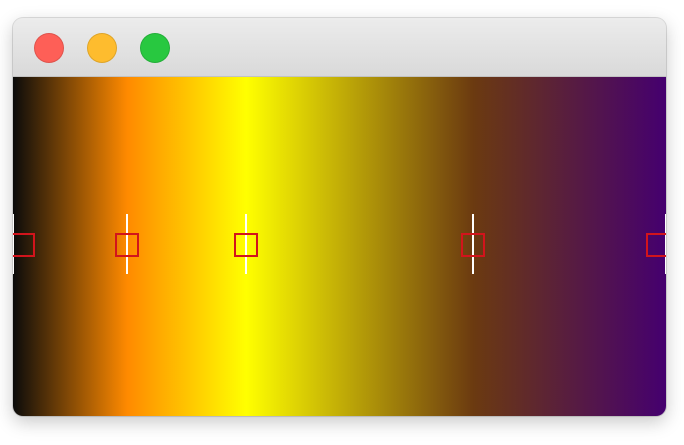  What do you see at coordinates (155, 48) in the screenshot?
I see `zoom-button` at bounding box center [155, 48].